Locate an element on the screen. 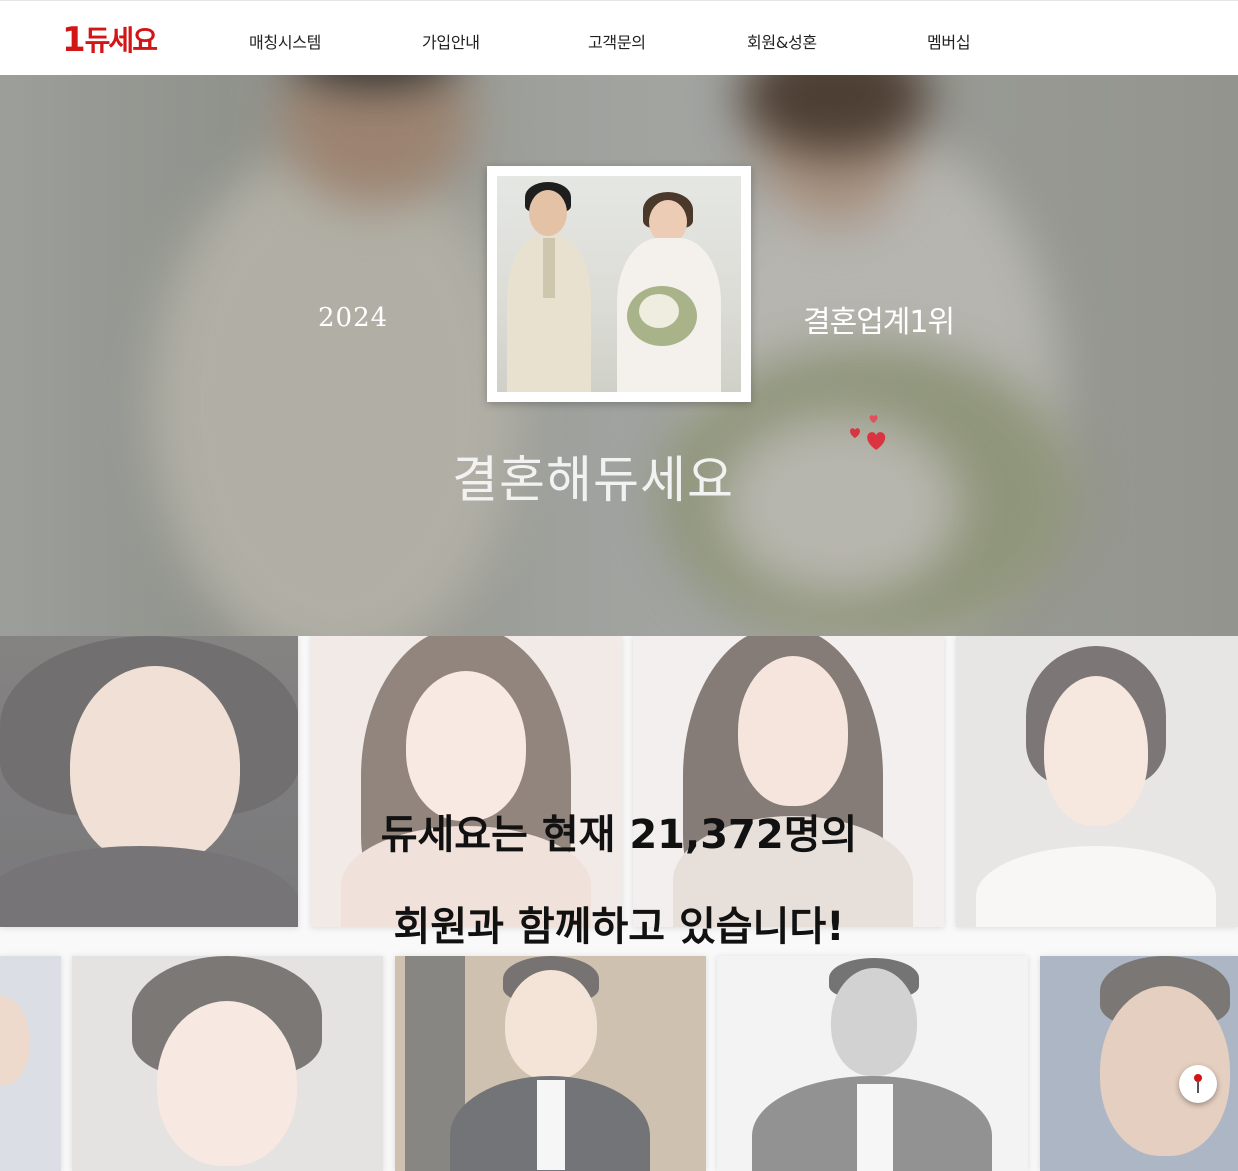 This screenshot has height=1171, width=1238. nav-matching-system: 매칭시스템 is located at coordinates (285, 41).